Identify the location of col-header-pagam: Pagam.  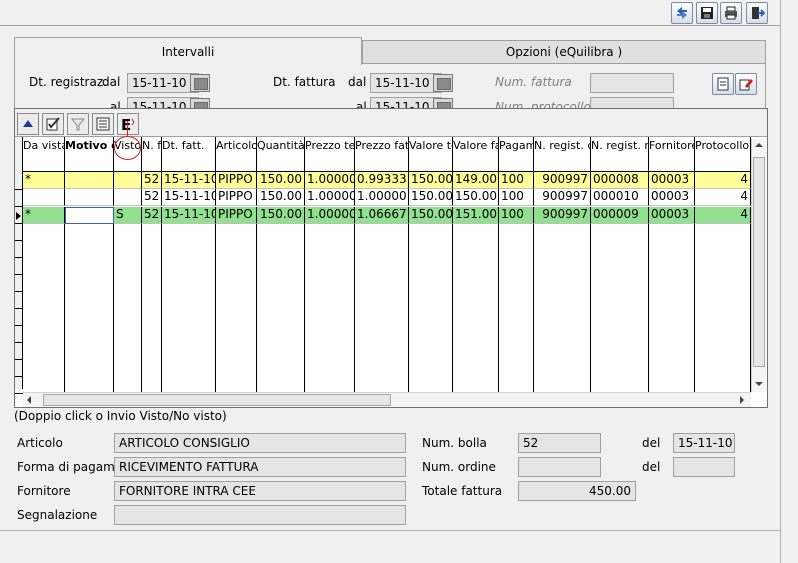
(516, 154).